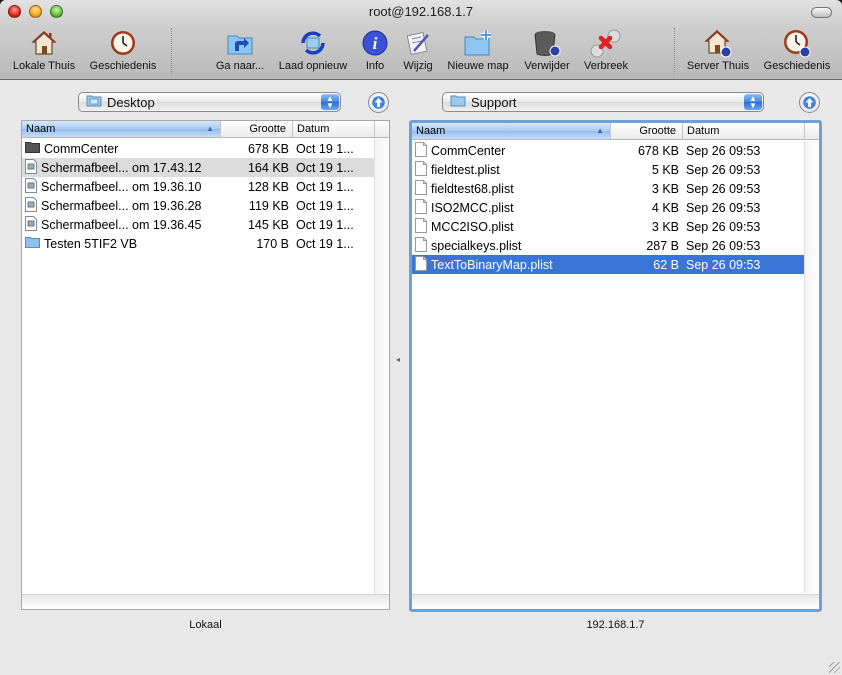 This screenshot has width=842, height=675. Describe the element at coordinates (313, 43) in the screenshot. I see `reload-icon` at that location.